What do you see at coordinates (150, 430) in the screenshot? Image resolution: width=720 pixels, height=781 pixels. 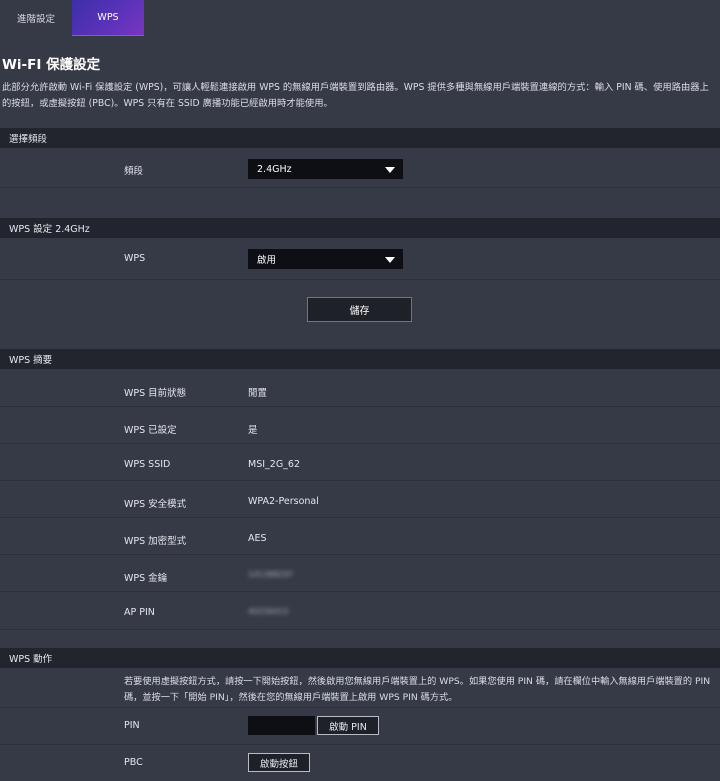 I see `summary-label: WPS 已設定` at bounding box center [150, 430].